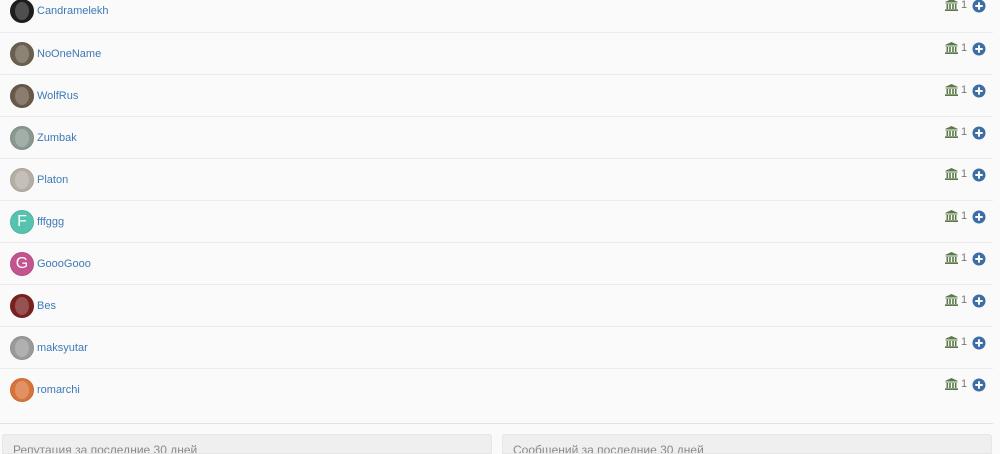 This screenshot has height=454, width=1000. Describe the element at coordinates (57, 138) in the screenshot. I see `member-name-link: Zumbak` at that location.